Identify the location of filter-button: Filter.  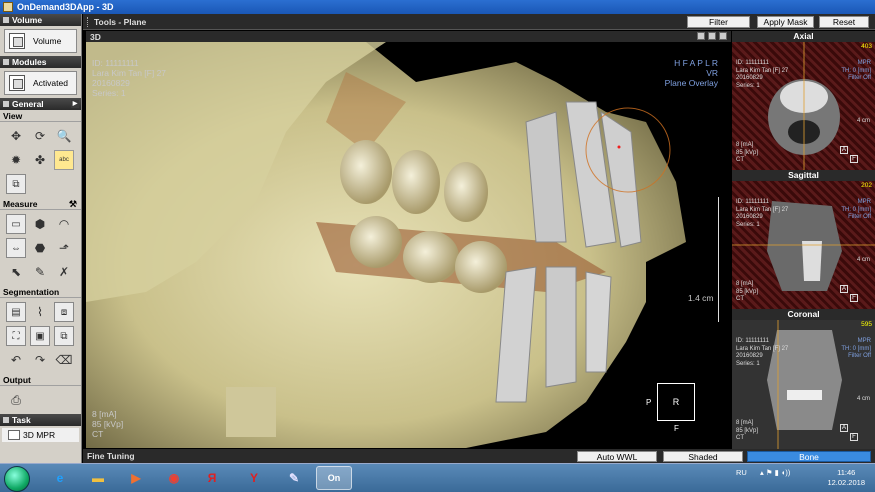
(718, 22).